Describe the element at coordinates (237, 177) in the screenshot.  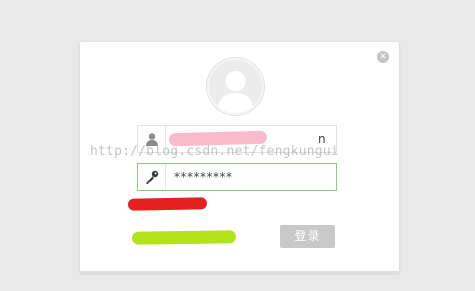
I see `password-field: *********` at that location.